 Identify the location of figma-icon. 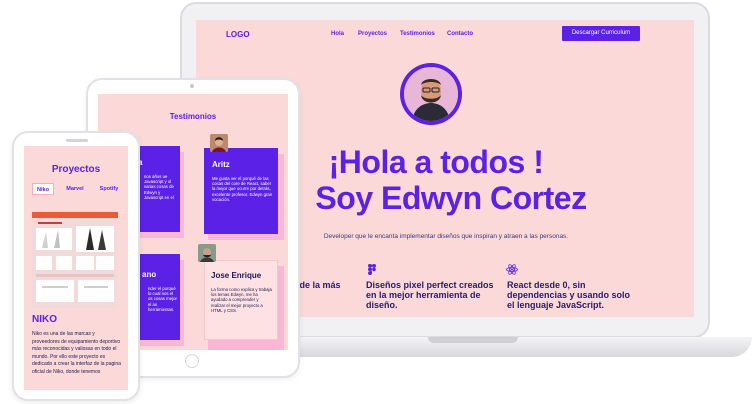
(372, 271).